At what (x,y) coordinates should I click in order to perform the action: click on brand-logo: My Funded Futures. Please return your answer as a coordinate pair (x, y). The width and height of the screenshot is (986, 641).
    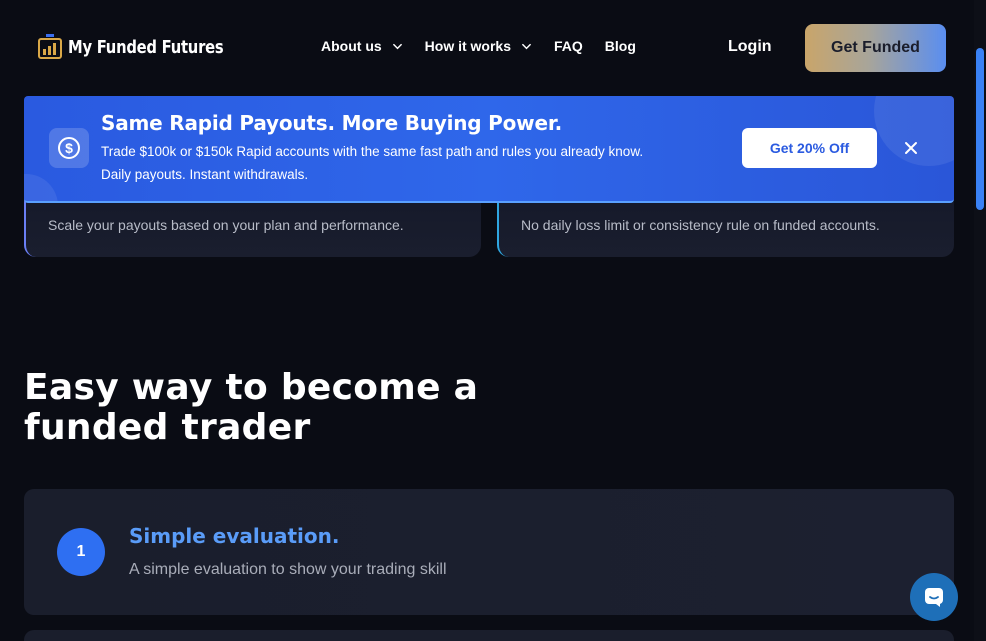
    Looking at the image, I should click on (148, 47).